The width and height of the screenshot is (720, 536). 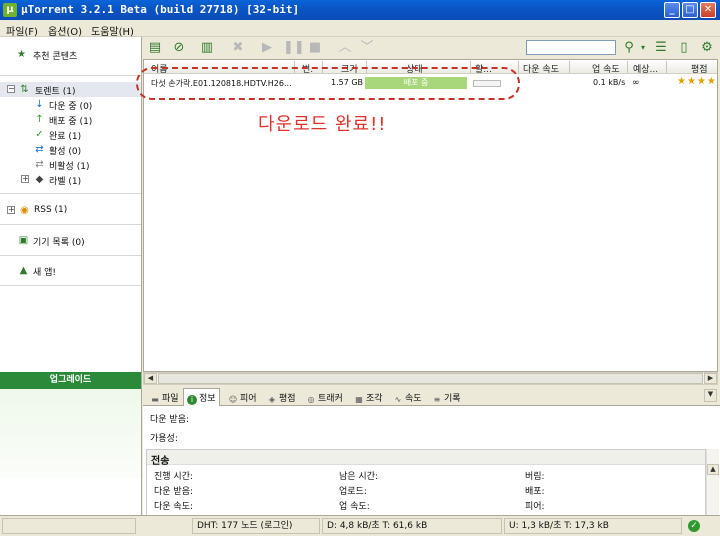 I want to click on column-rating: 평점, so click(x=699, y=68).